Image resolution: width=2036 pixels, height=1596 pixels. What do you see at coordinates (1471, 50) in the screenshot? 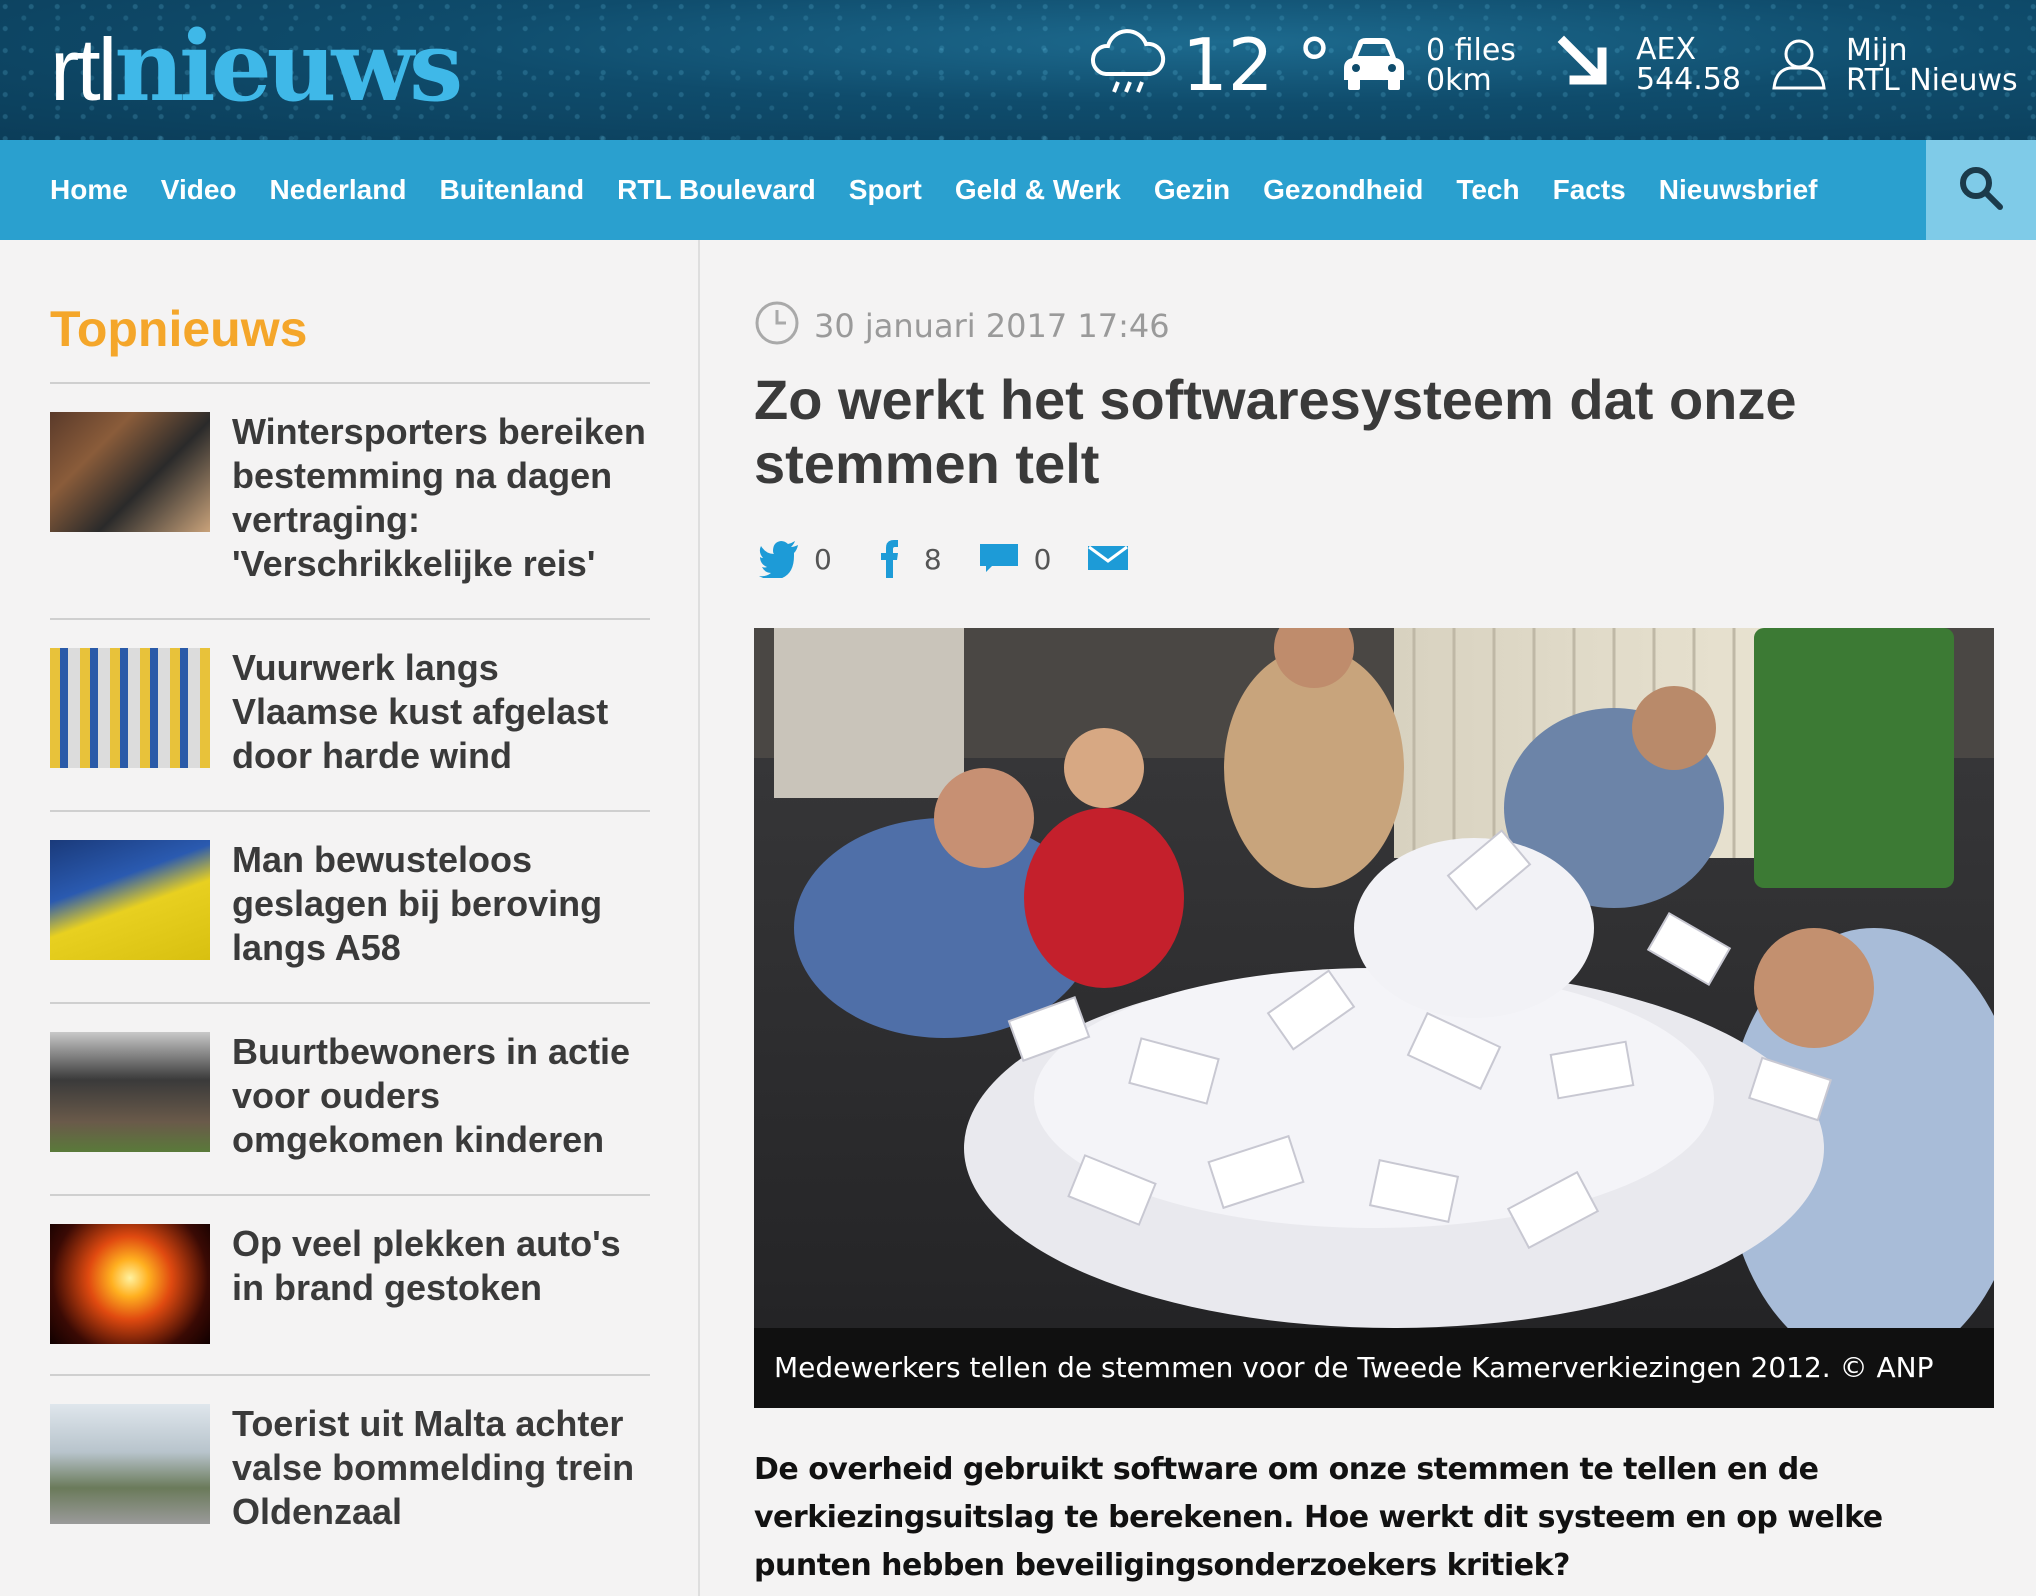
I see `traffic-files: 0 files` at bounding box center [1471, 50].